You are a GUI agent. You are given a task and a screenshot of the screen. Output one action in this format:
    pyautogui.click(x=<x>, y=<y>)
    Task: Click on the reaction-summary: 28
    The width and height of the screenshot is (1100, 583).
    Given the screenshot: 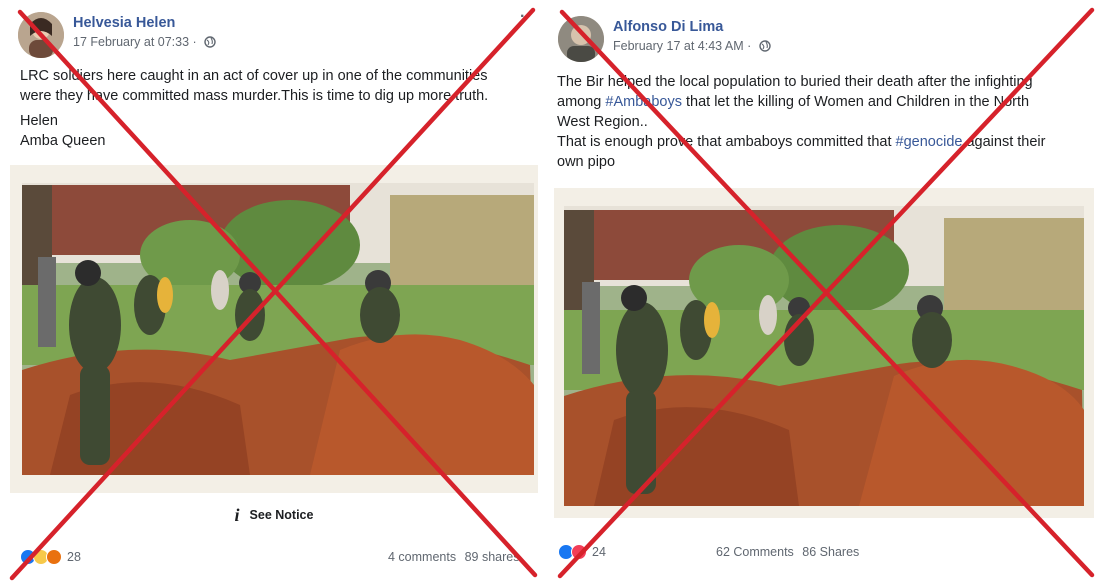 What is the action you would take?
    pyautogui.click(x=50, y=557)
    